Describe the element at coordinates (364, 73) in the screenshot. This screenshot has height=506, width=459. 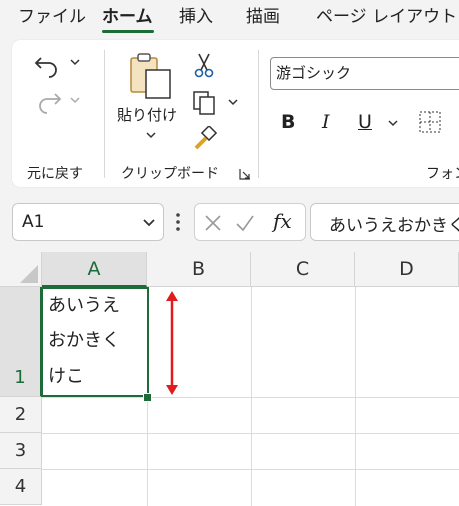
I see `font-name-input: 游ゴシック` at that location.